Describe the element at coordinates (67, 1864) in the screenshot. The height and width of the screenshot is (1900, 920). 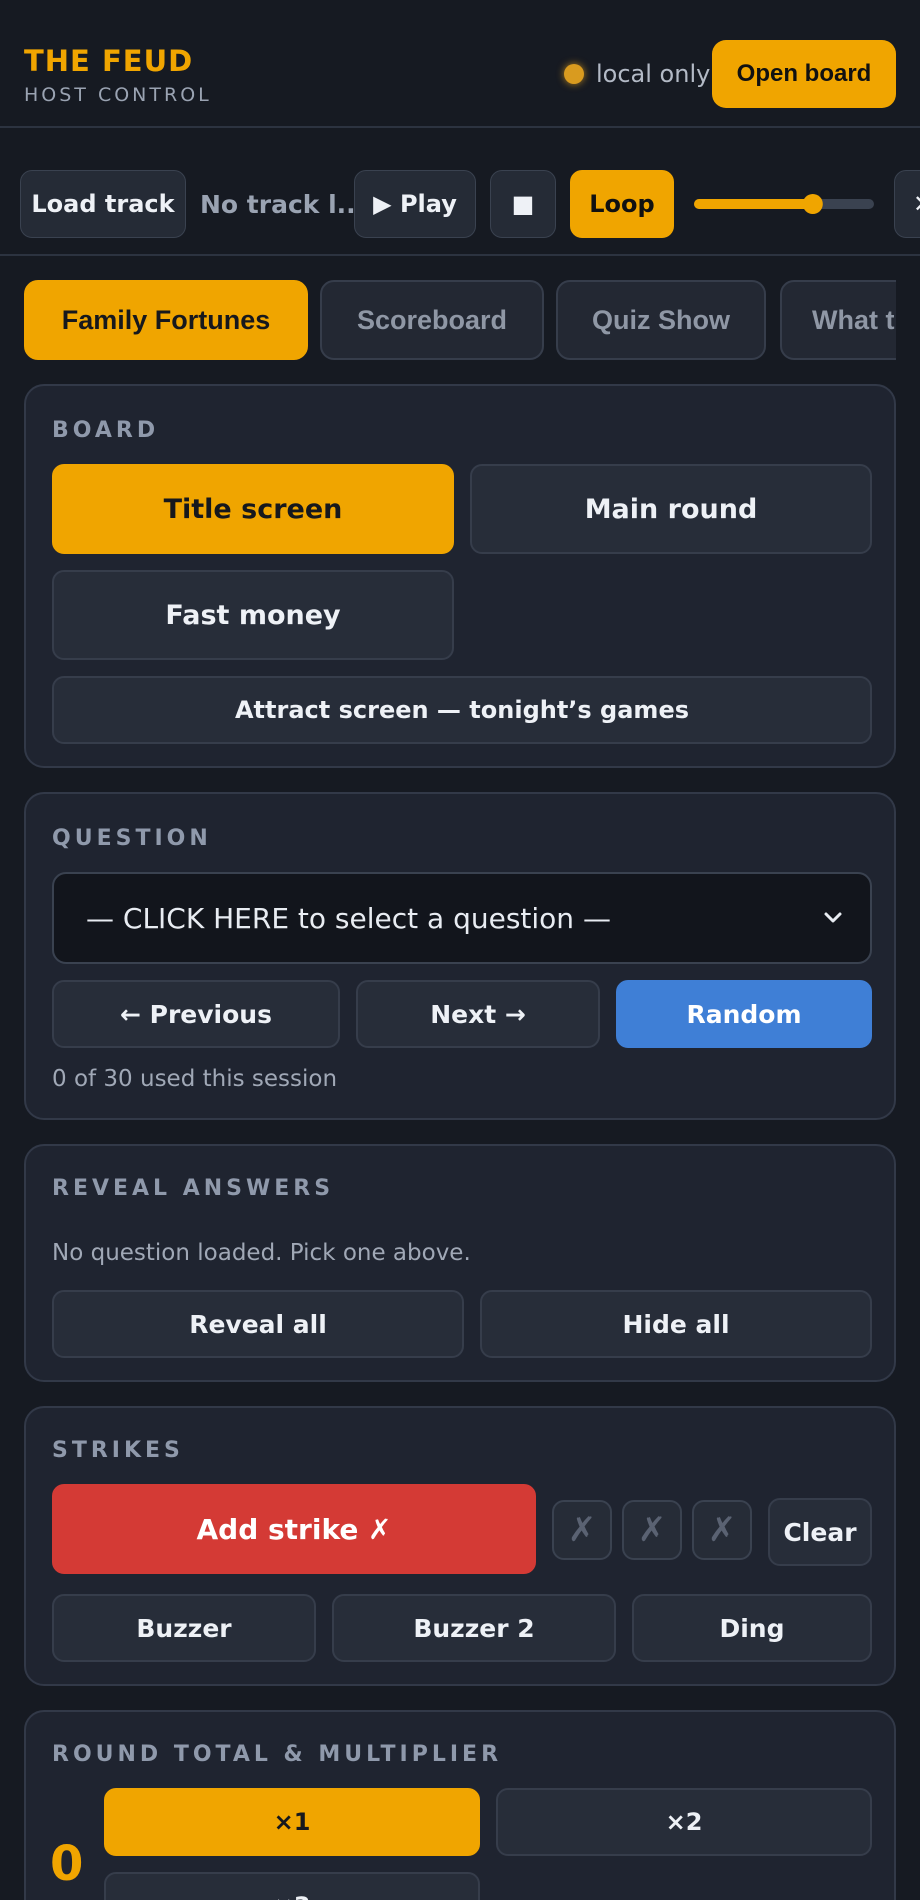
I see `round-total-value: 0` at that location.